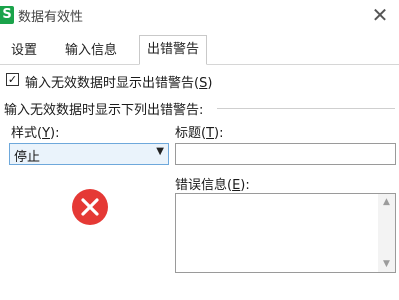 The width and height of the screenshot is (399, 300). I want to click on close-icon: ✕, so click(380, 15).